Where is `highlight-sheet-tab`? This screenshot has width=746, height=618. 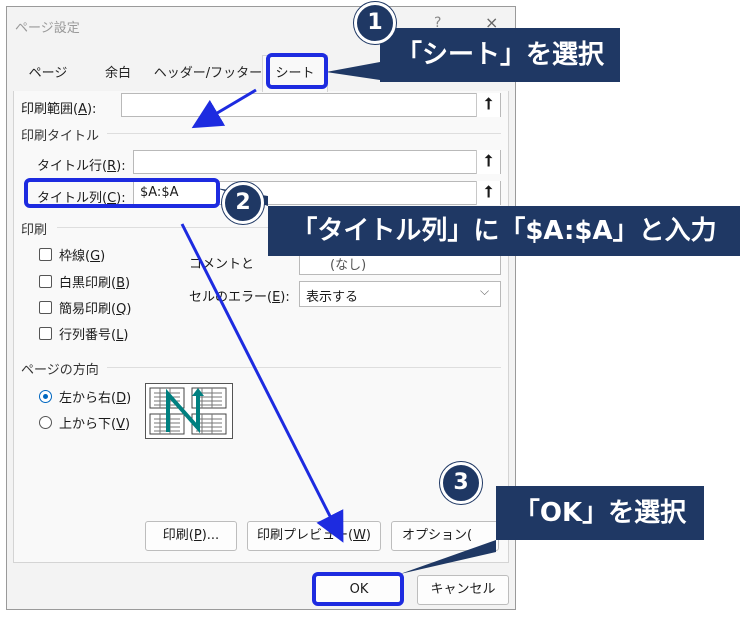 highlight-sheet-tab is located at coordinates (297, 71).